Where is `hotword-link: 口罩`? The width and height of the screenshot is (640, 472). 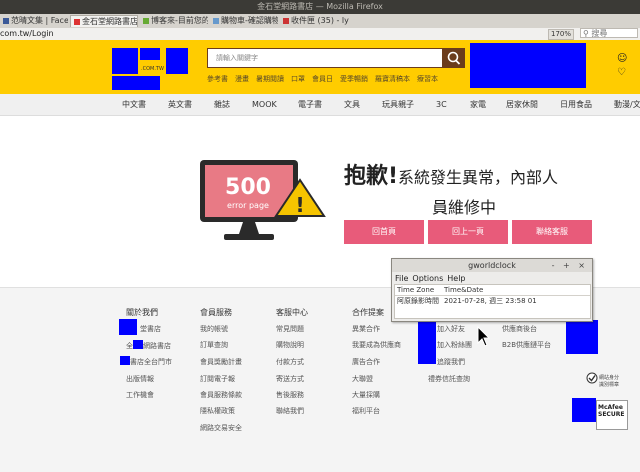 hotword-link: 口罩 is located at coordinates (298, 79).